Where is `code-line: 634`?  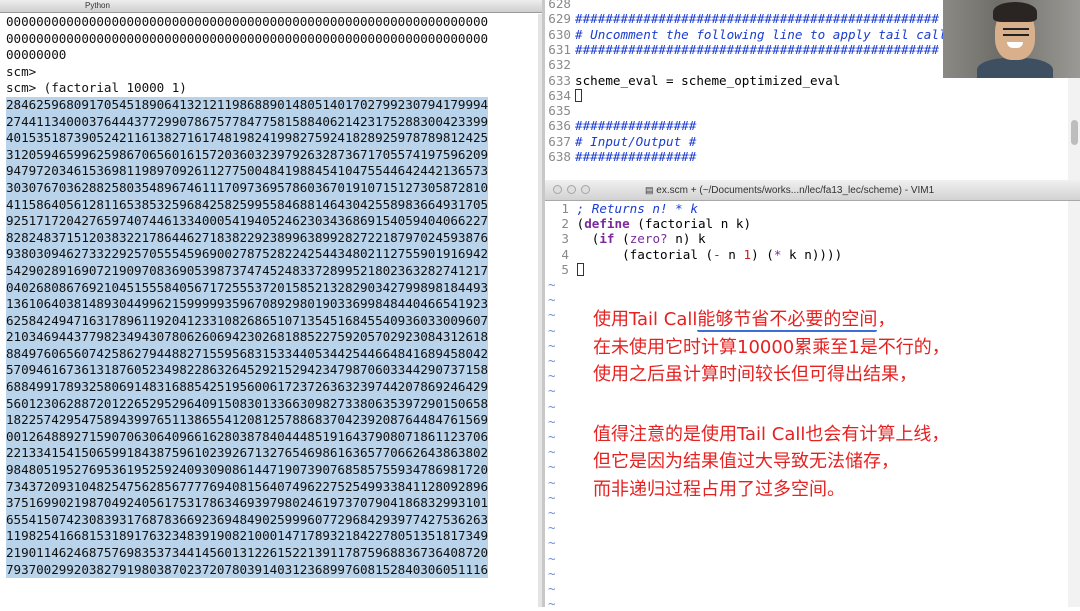 code-line: 634 is located at coordinates (812, 95).